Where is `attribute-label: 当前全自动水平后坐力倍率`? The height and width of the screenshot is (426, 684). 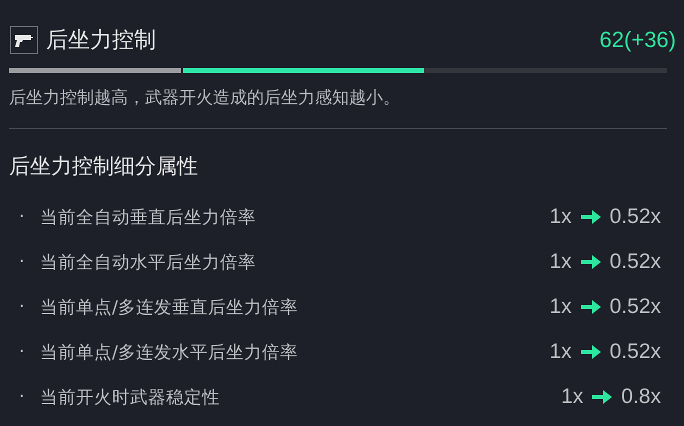
attribute-label: 当前全自动水平后坐力倍率 is located at coordinates (148, 263).